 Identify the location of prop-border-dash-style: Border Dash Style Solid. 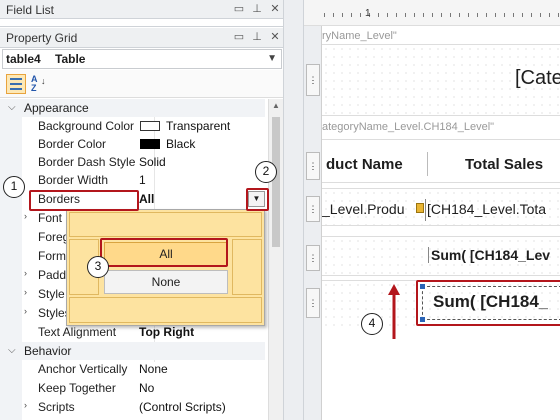
(144, 162).